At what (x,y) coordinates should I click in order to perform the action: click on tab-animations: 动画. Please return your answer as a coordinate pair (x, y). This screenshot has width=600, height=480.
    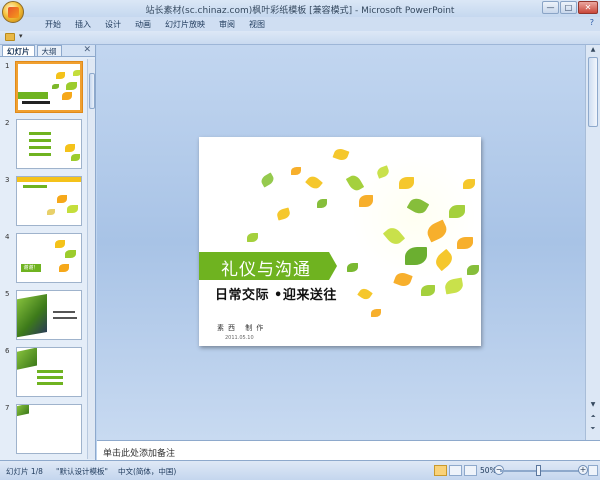
    Looking at the image, I should click on (143, 24).